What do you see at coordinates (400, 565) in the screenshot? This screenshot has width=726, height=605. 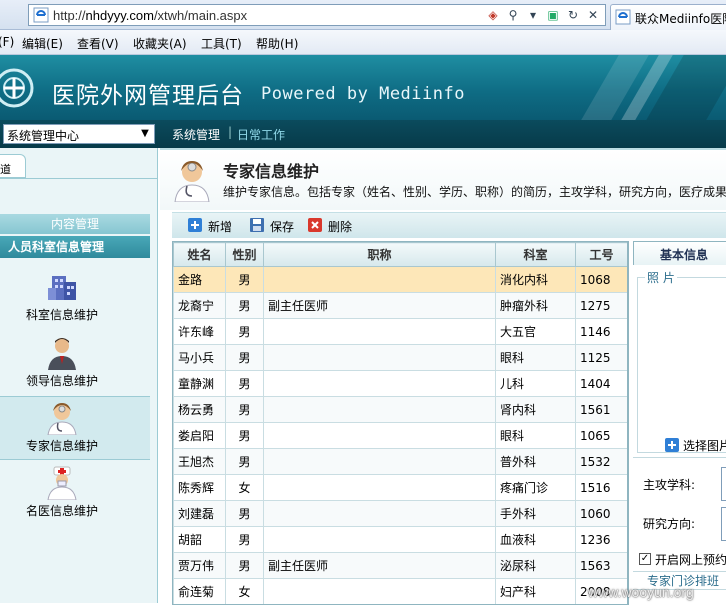 I see `table-row: 贾万伟男副主任医师 泌尿科 1563` at bounding box center [400, 565].